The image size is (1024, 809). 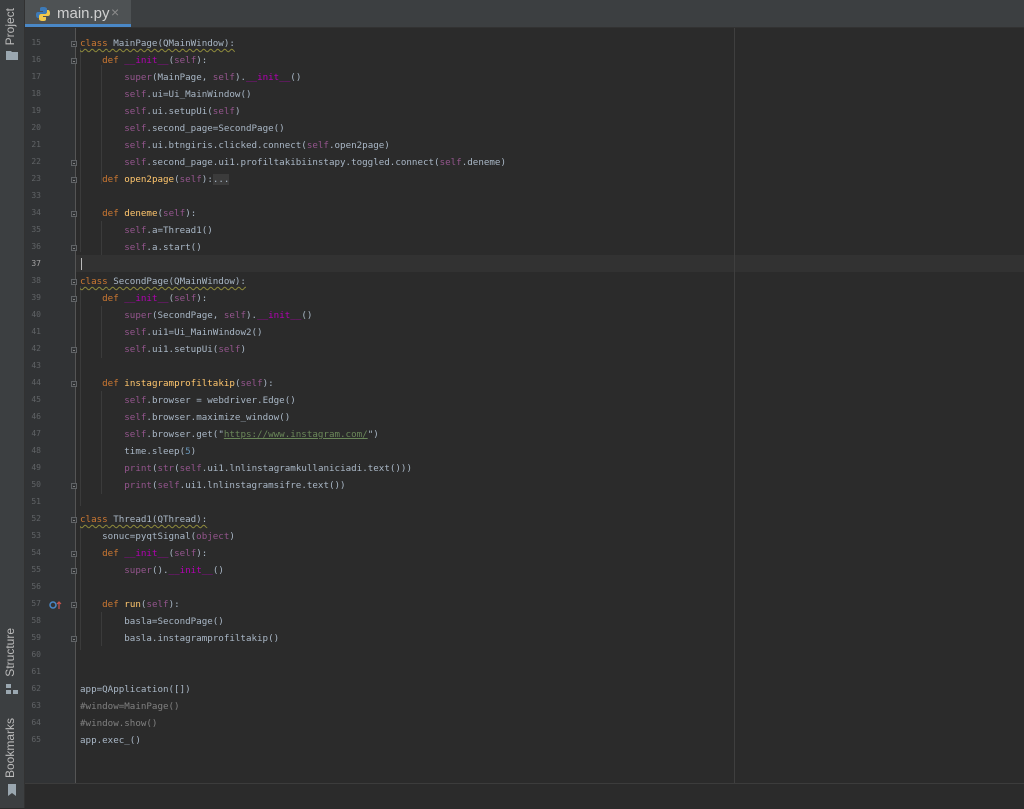 I want to click on line-number: 62, so click(x=36, y=688).